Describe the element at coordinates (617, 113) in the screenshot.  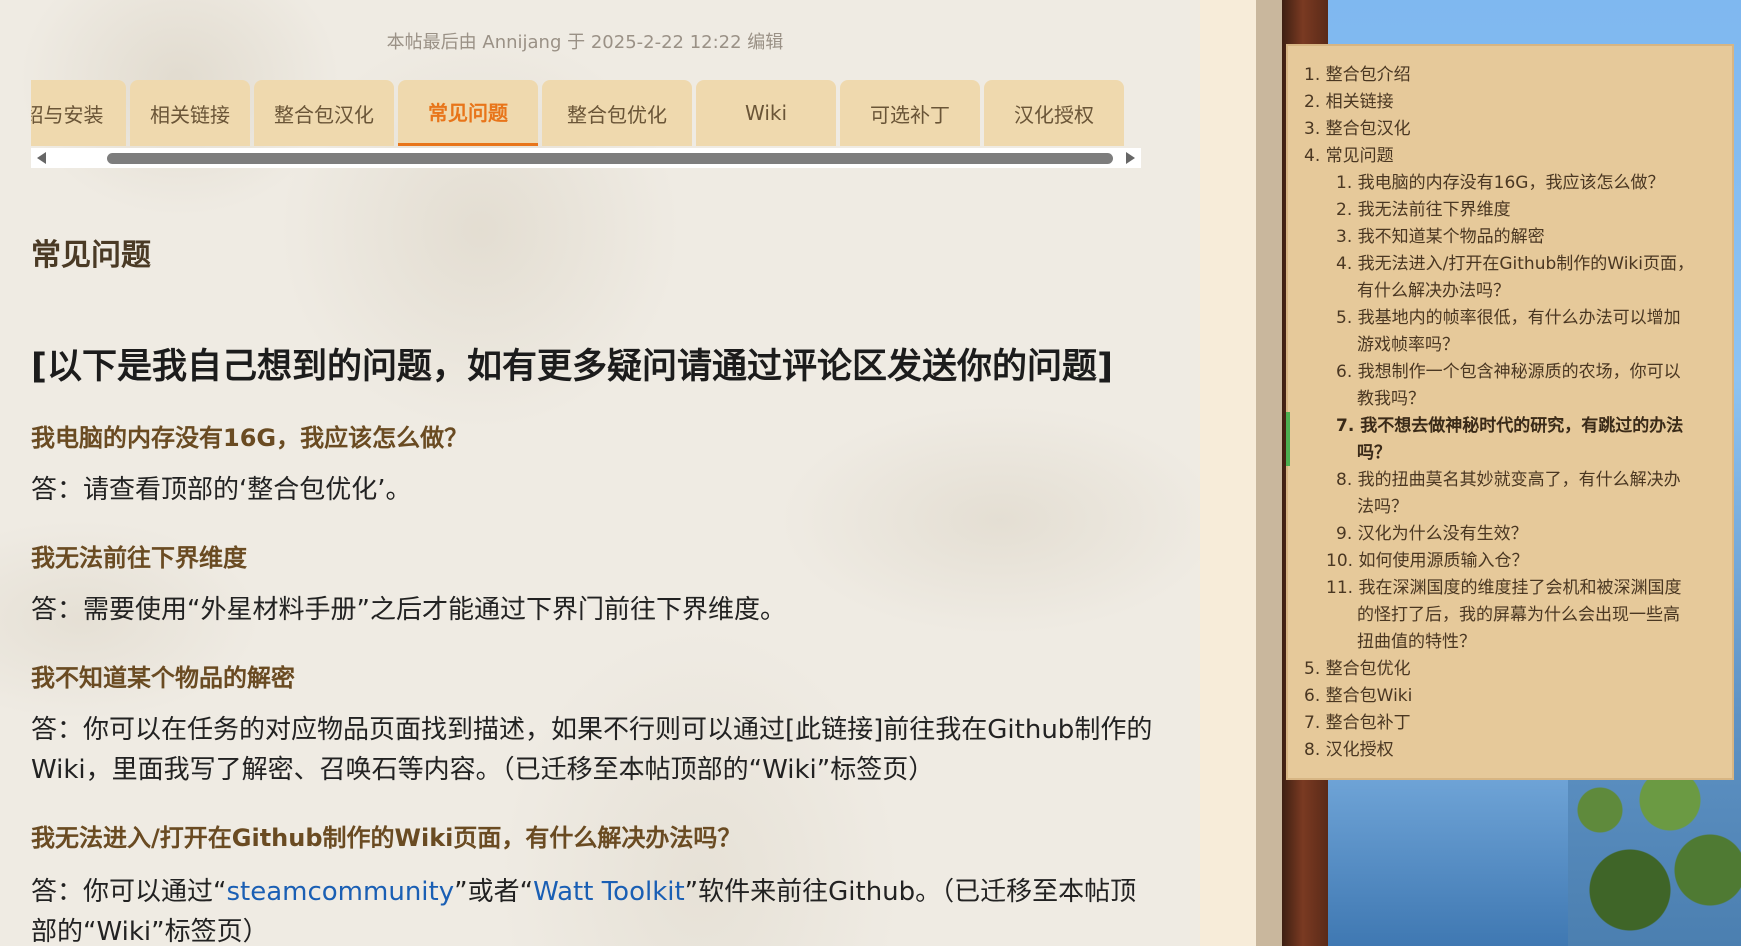
I see `tab-optimization: 整合包优化` at that location.